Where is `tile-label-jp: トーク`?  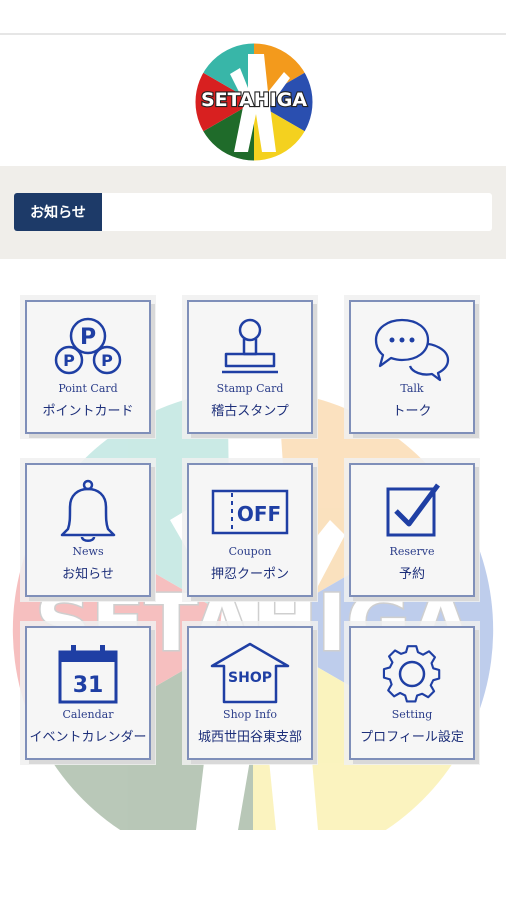 tile-label-jp: トーク is located at coordinates (412, 411).